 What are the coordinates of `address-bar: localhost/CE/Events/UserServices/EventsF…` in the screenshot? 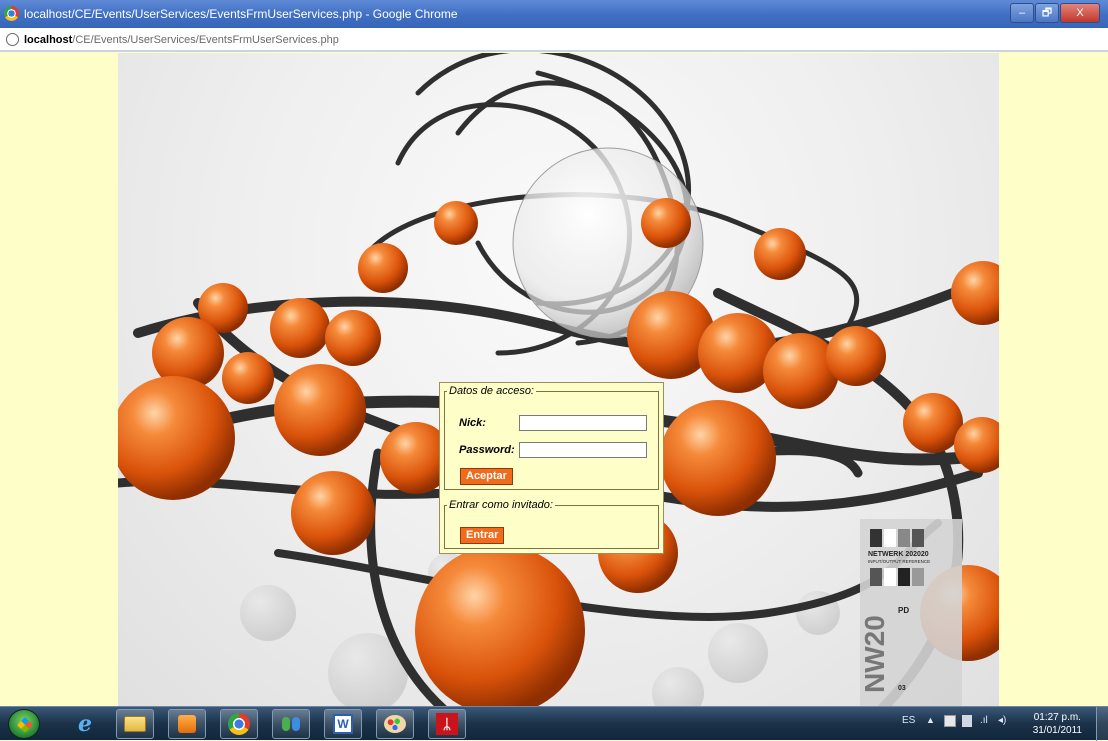 It's located at (554, 40).